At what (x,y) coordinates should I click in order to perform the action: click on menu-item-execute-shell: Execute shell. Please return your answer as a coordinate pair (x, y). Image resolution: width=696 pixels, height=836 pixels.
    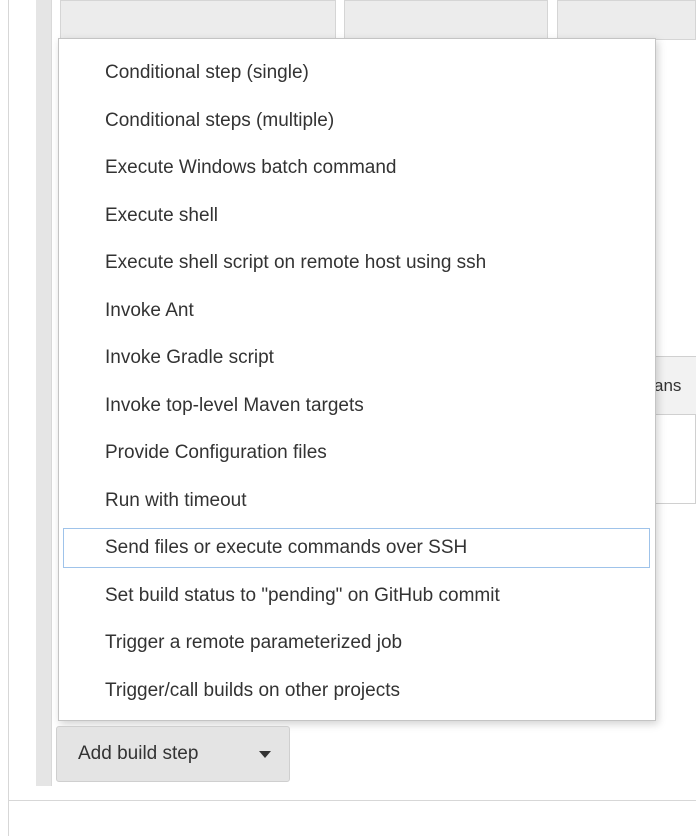
    Looking at the image, I should click on (357, 216).